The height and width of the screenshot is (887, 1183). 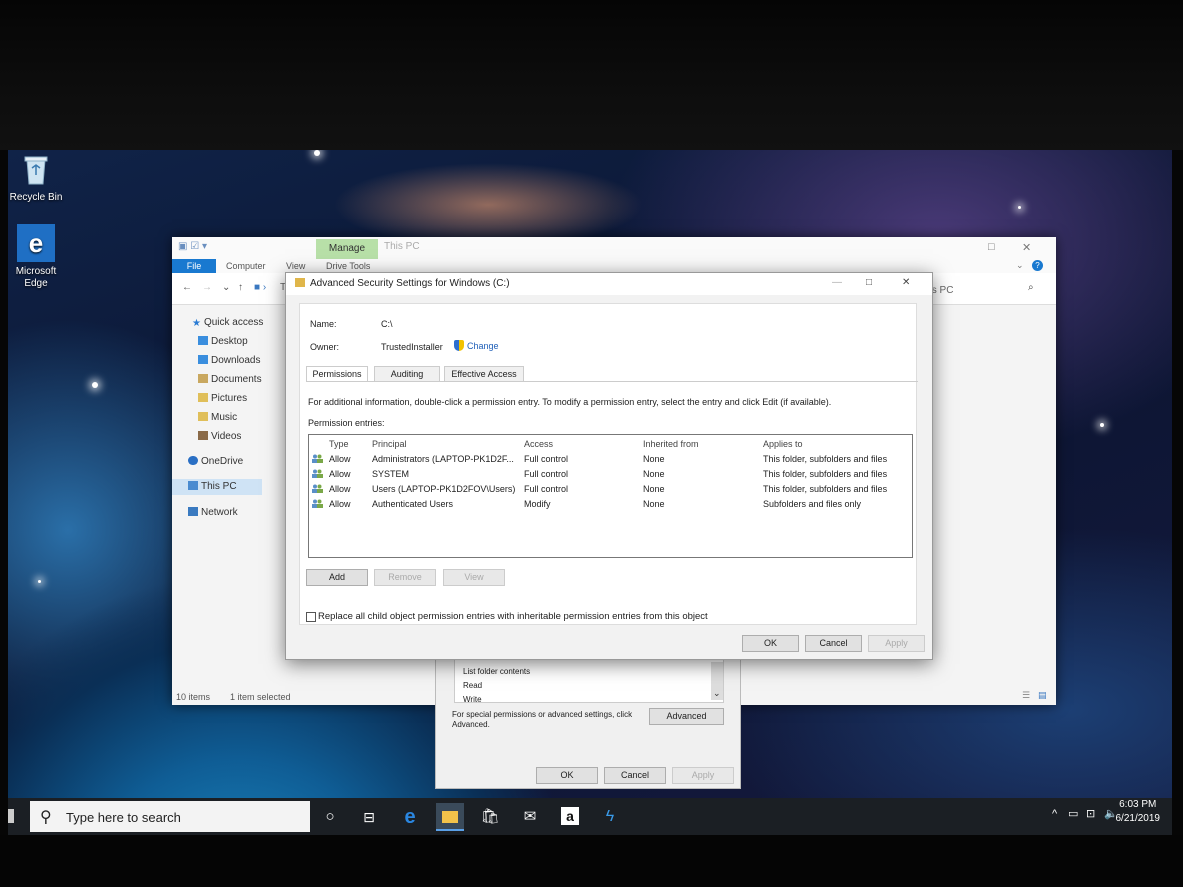 I want to click on column-header-access: Access, so click(x=538, y=444).